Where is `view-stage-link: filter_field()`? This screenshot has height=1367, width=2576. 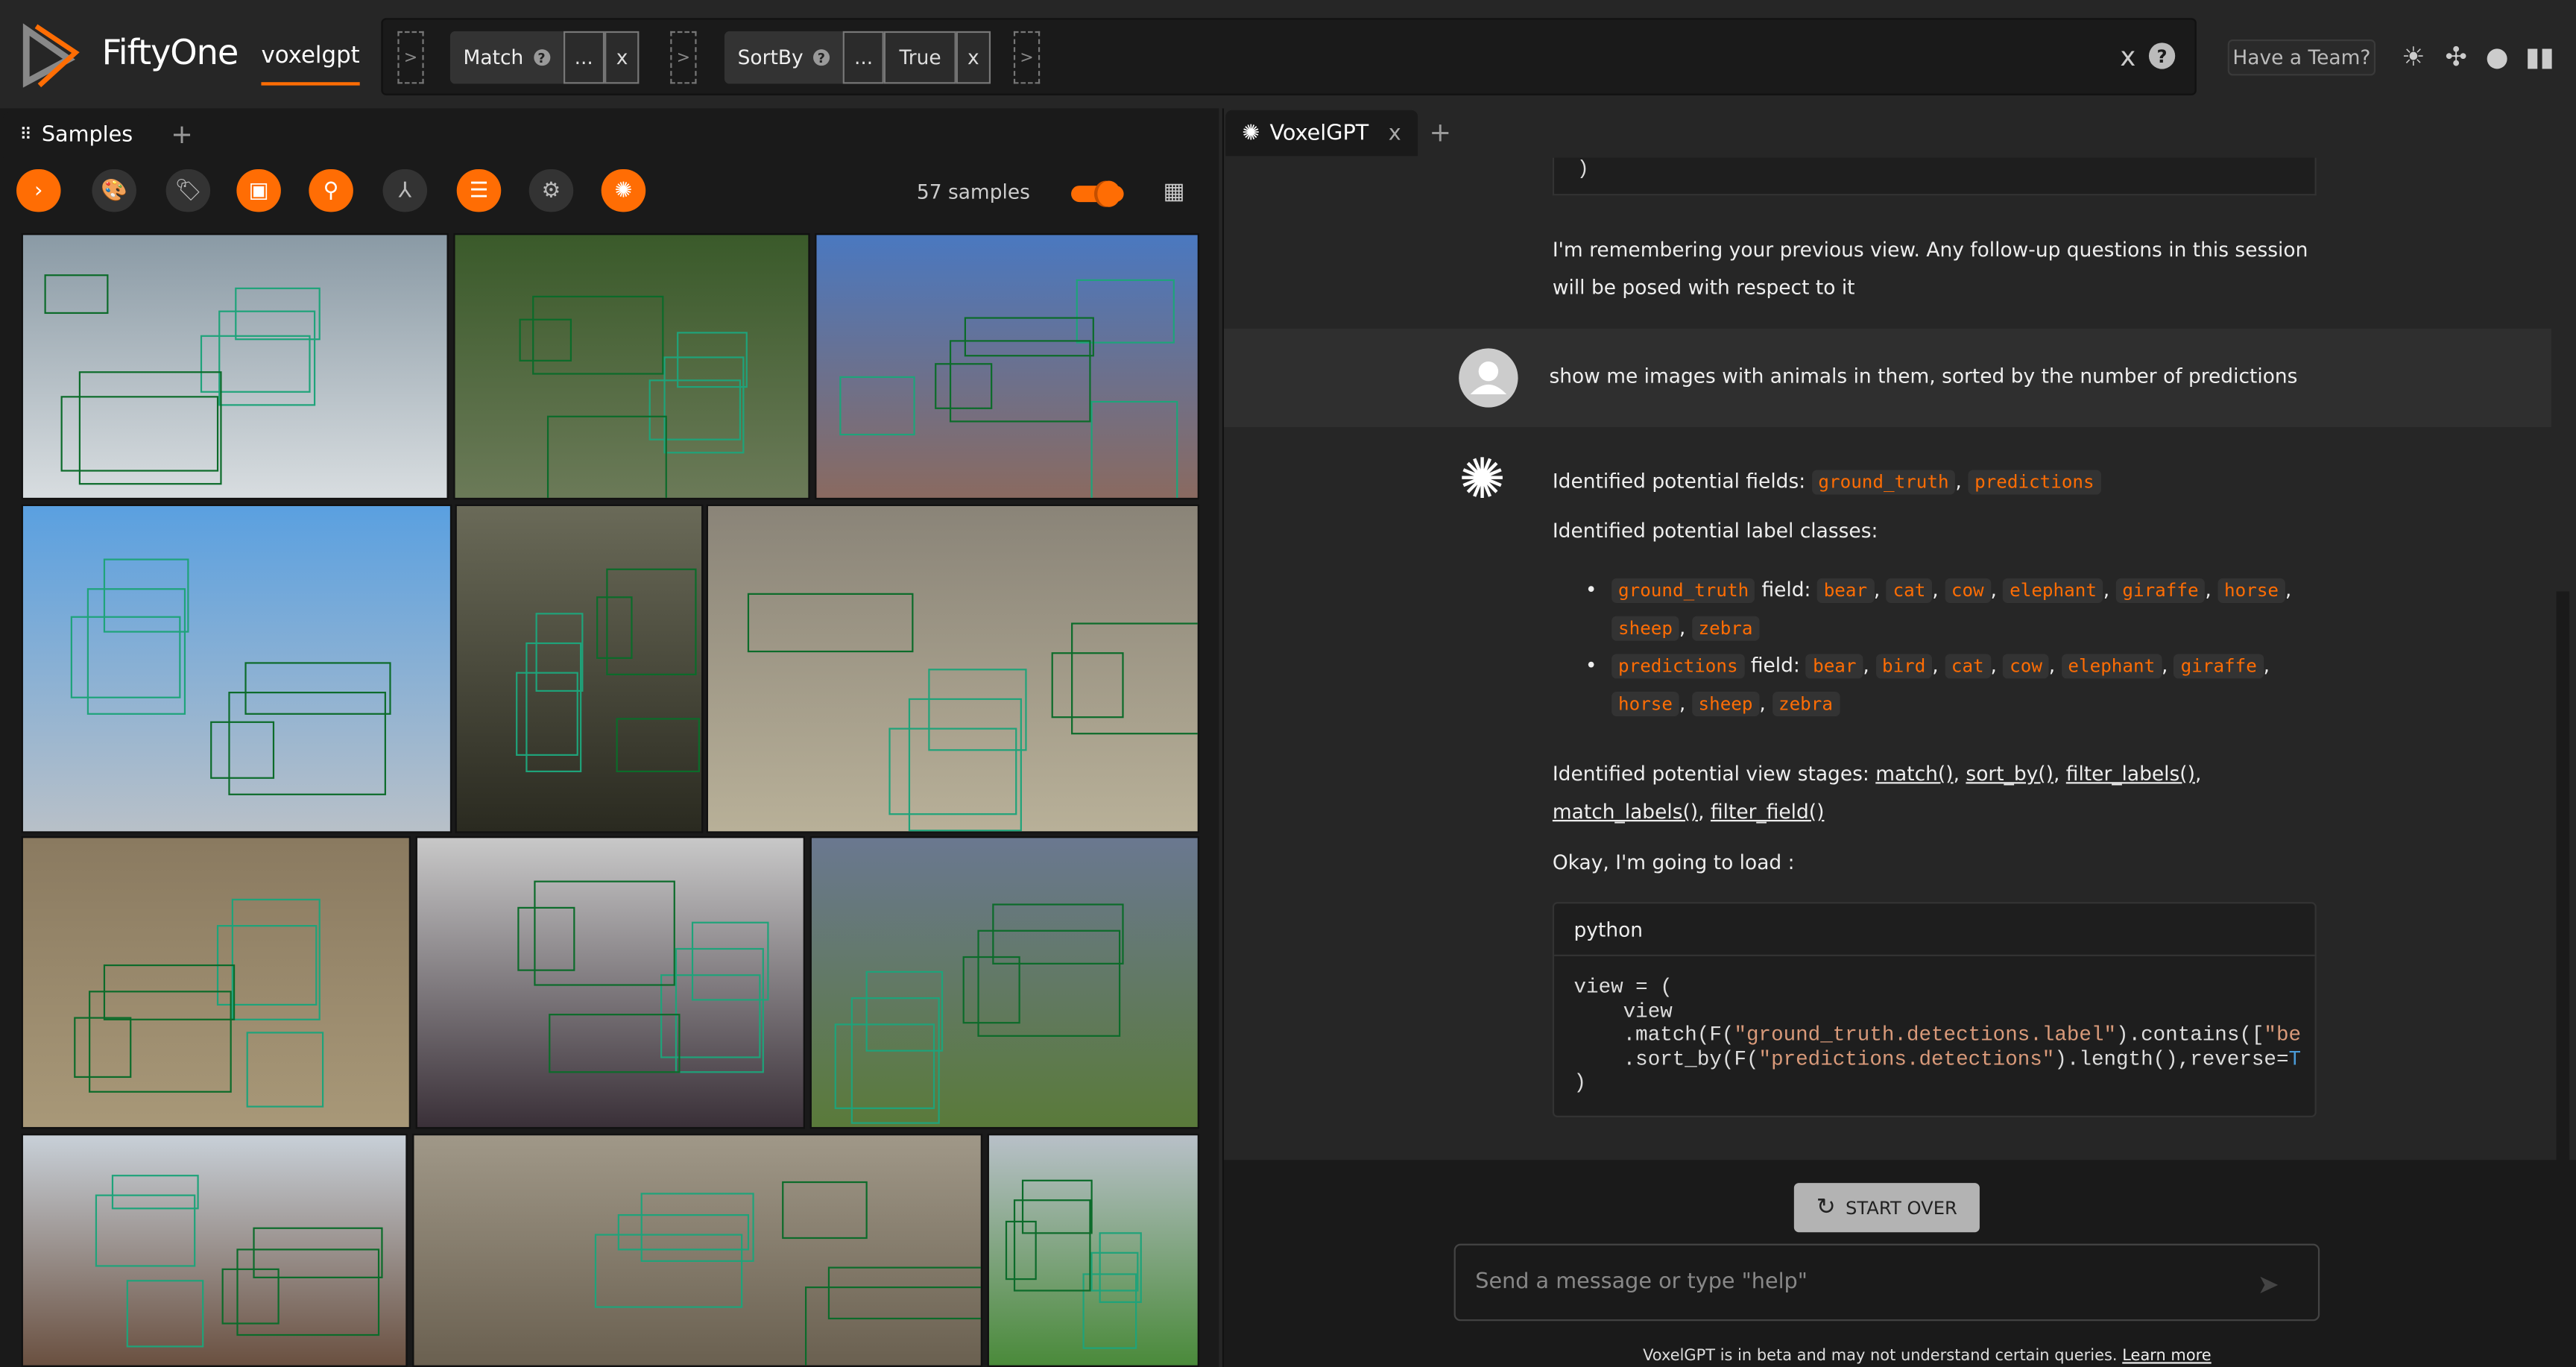
view-stage-link: filter_field() is located at coordinates (1767, 812).